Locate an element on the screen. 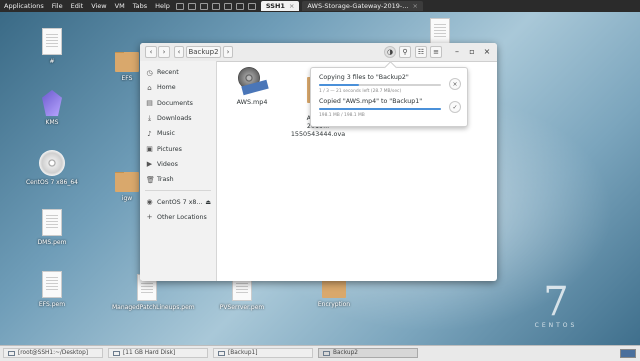  edit-menu: Edit is located at coordinates (77, 6).